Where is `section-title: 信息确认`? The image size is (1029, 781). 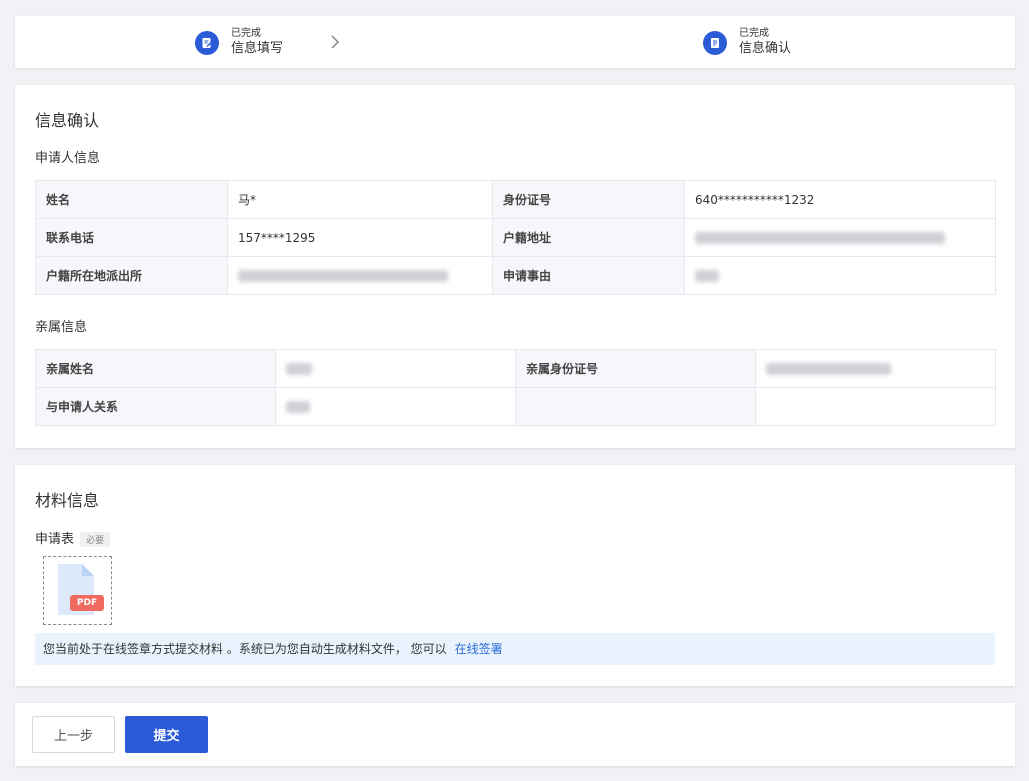 section-title: 信息确认 is located at coordinates (67, 120).